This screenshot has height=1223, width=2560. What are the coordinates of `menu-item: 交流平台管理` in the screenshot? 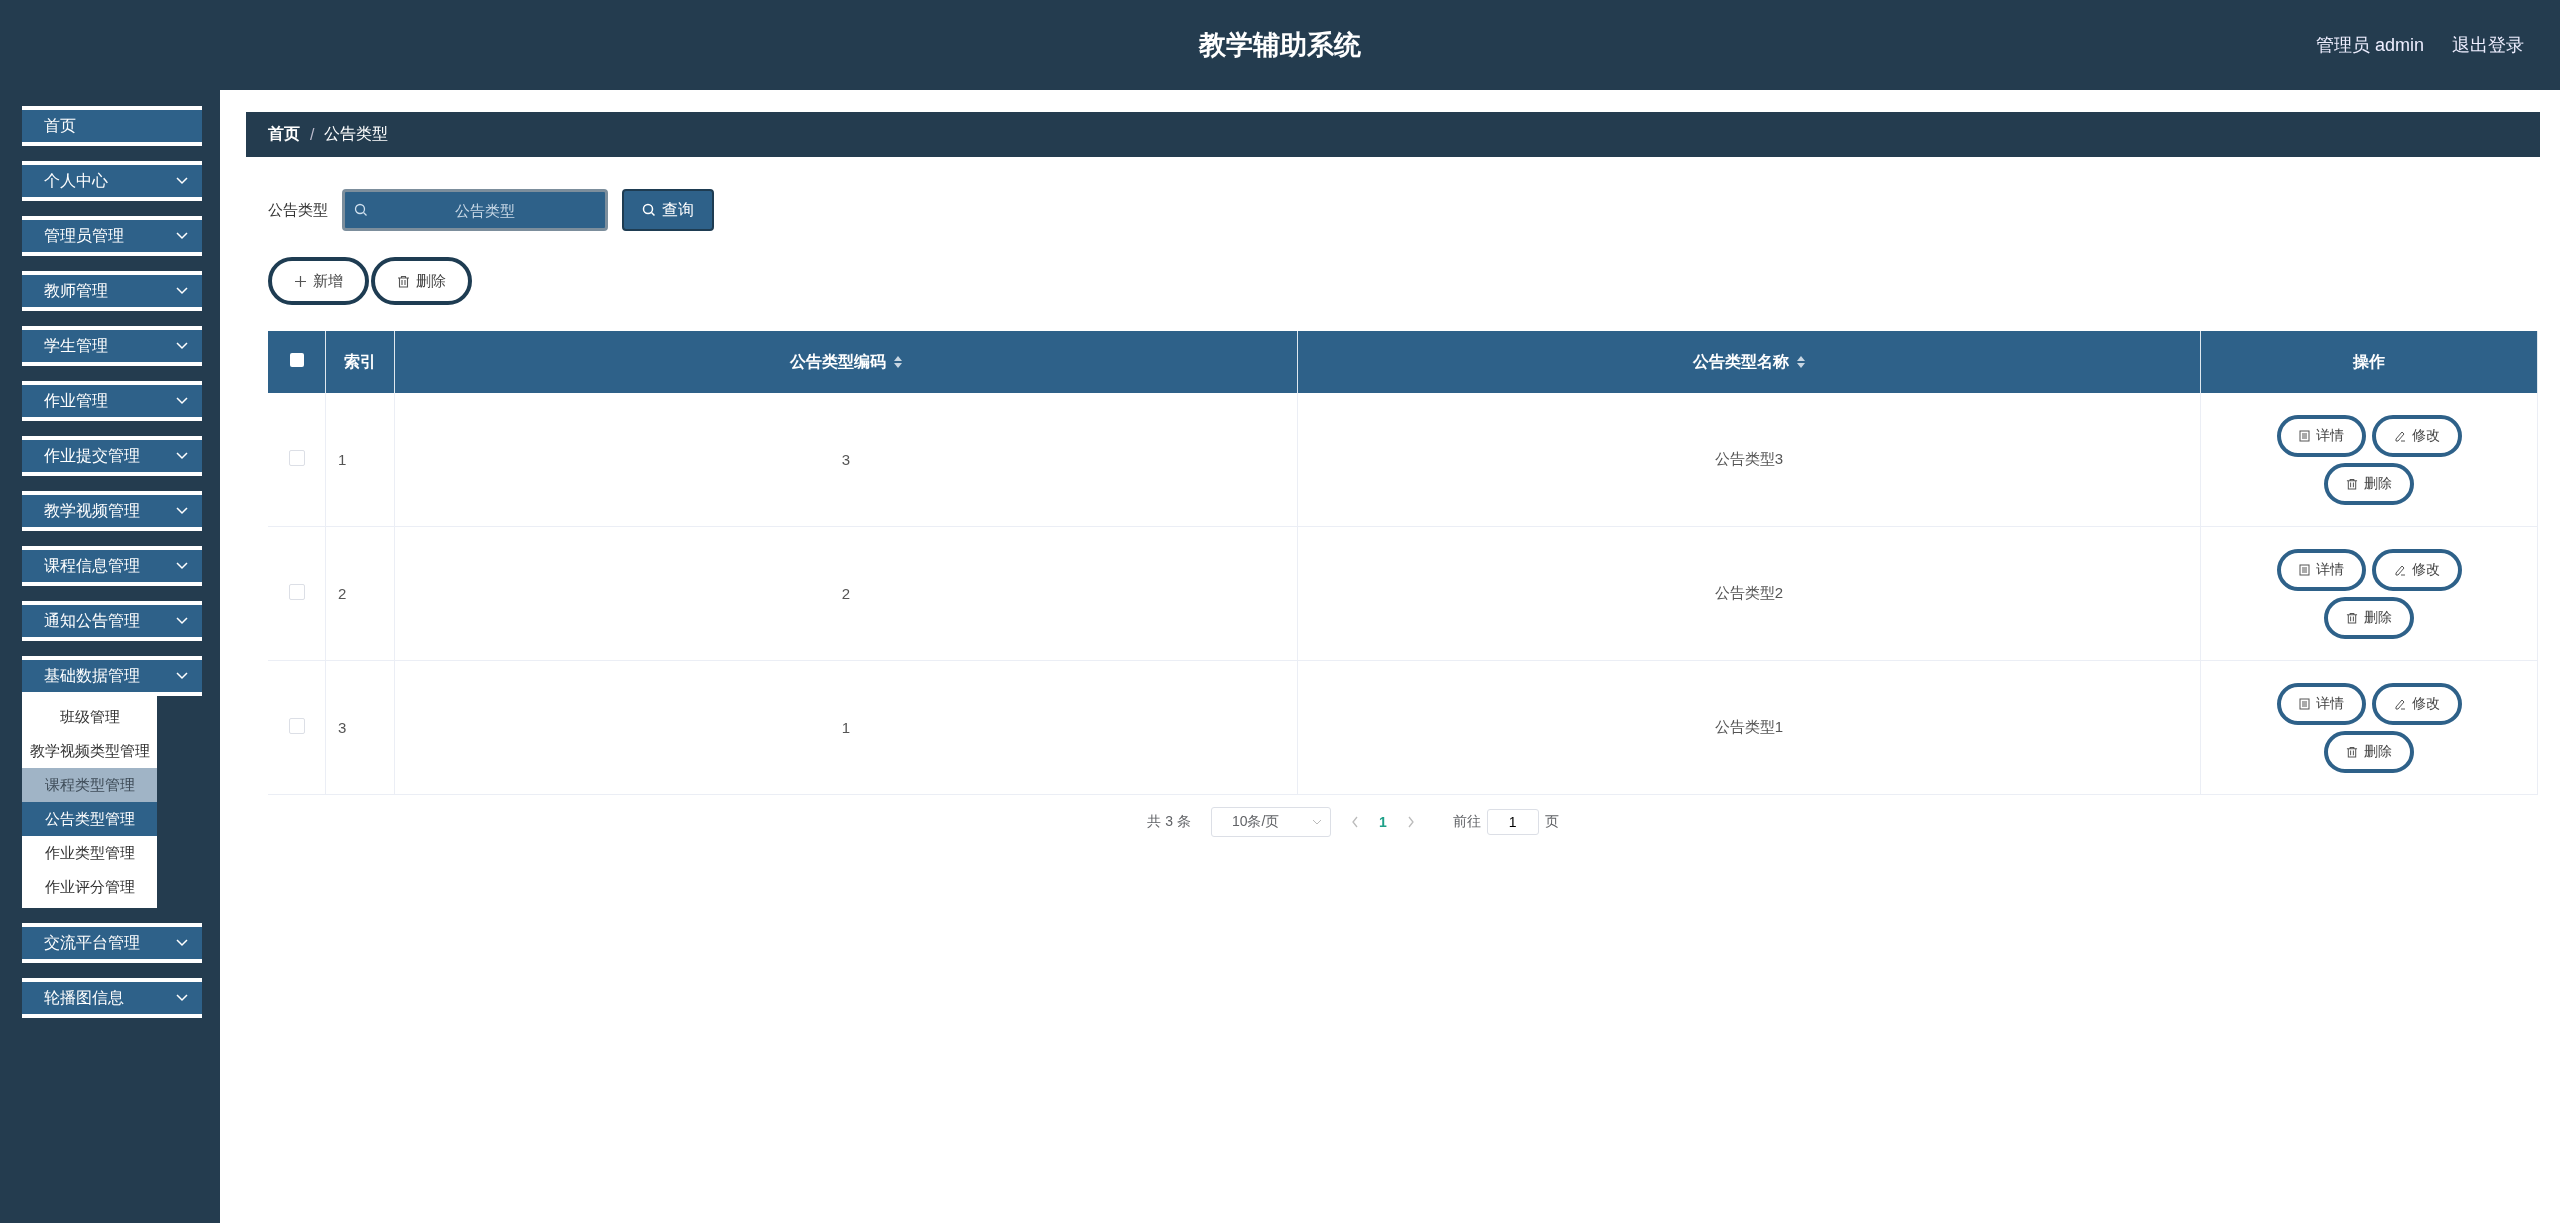 It's located at (112, 943).